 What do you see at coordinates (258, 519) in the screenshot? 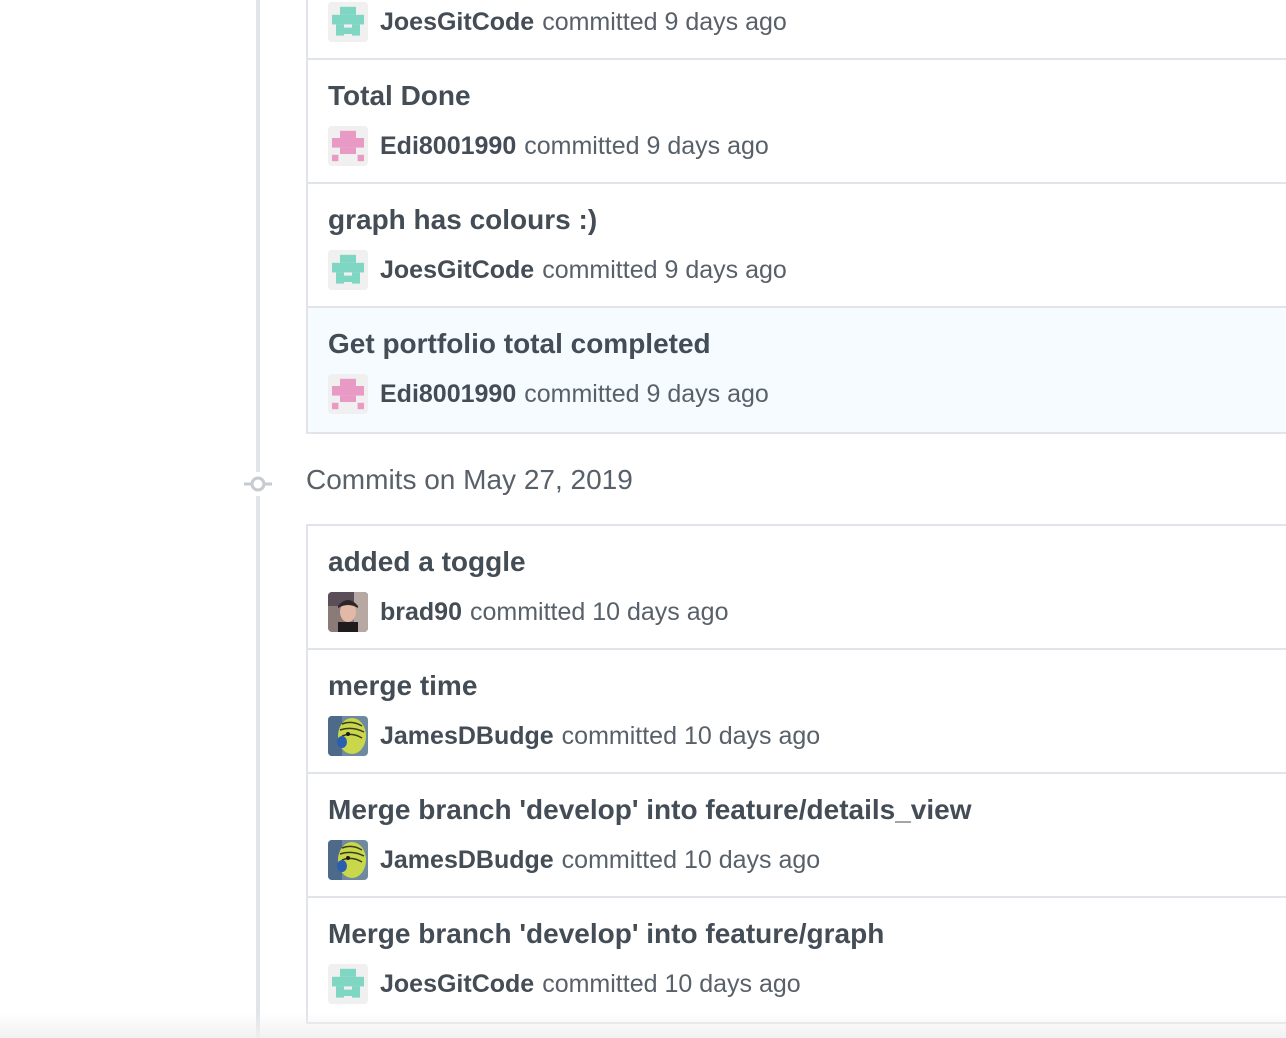
I see `timeline-line` at bounding box center [258, 519].